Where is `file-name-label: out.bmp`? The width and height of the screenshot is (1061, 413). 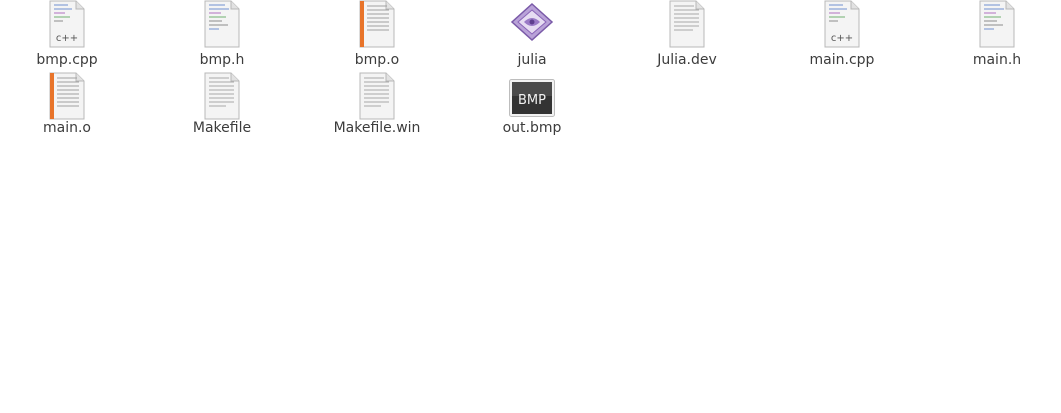
file-name-label: out.bmp is located at coordinates (532, 128).